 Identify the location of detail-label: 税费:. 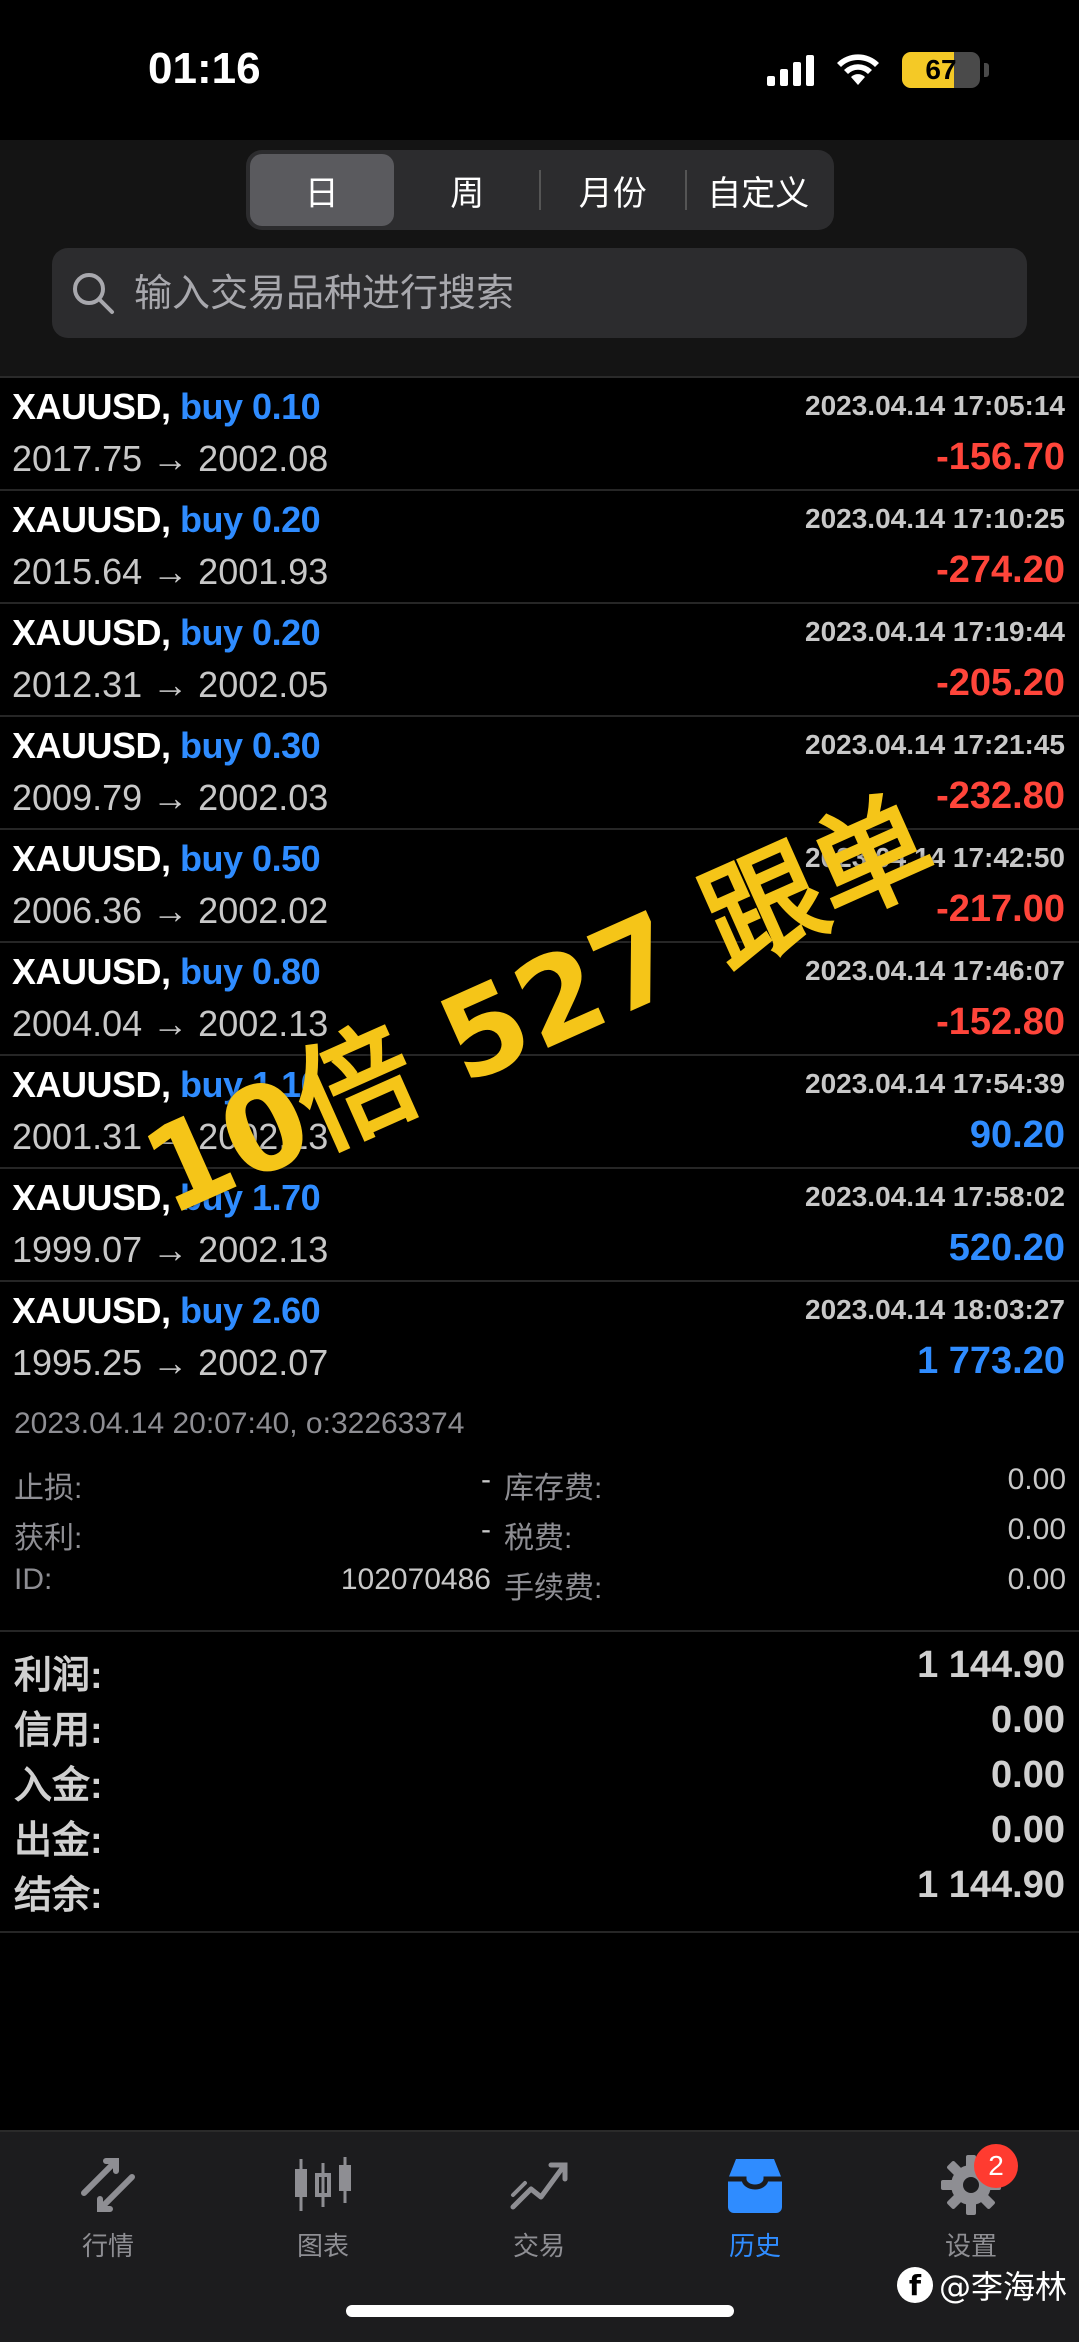
(538, 1538).